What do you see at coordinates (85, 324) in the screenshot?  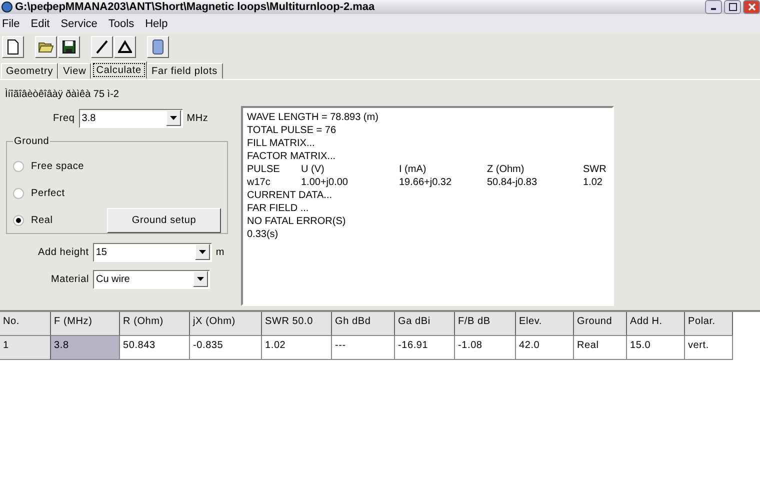 I see `column-header: F (MHz)` at bounding box center [85, 324].